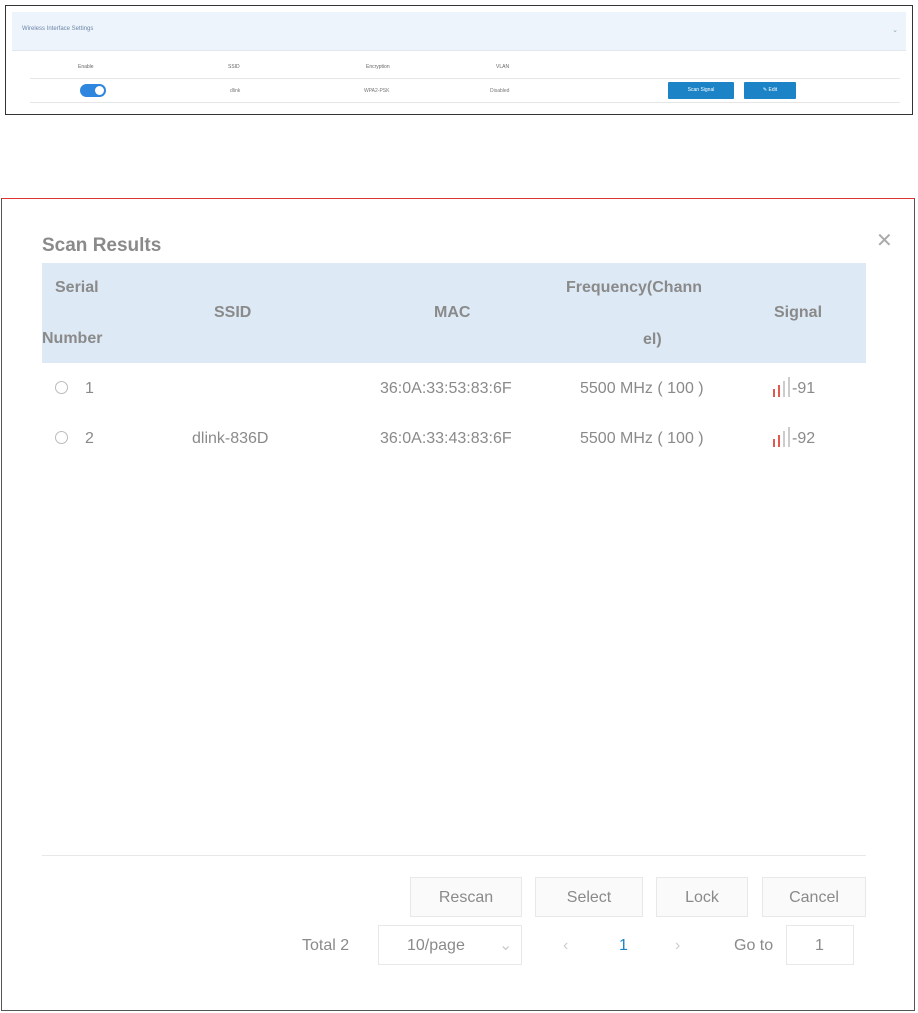 Image resolution: width=918 pixels, height=1013 pixels. I want to click on table-row: 1 36:0A:33:53:83:6F 5500 MHz ( 100 ) -91, so click(454, 390).